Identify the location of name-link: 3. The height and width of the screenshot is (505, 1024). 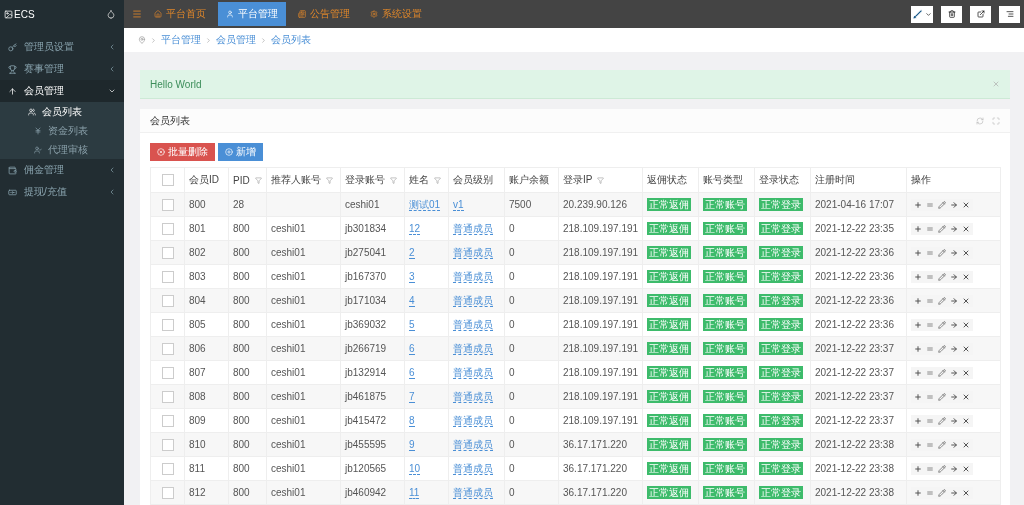
(412, 277).